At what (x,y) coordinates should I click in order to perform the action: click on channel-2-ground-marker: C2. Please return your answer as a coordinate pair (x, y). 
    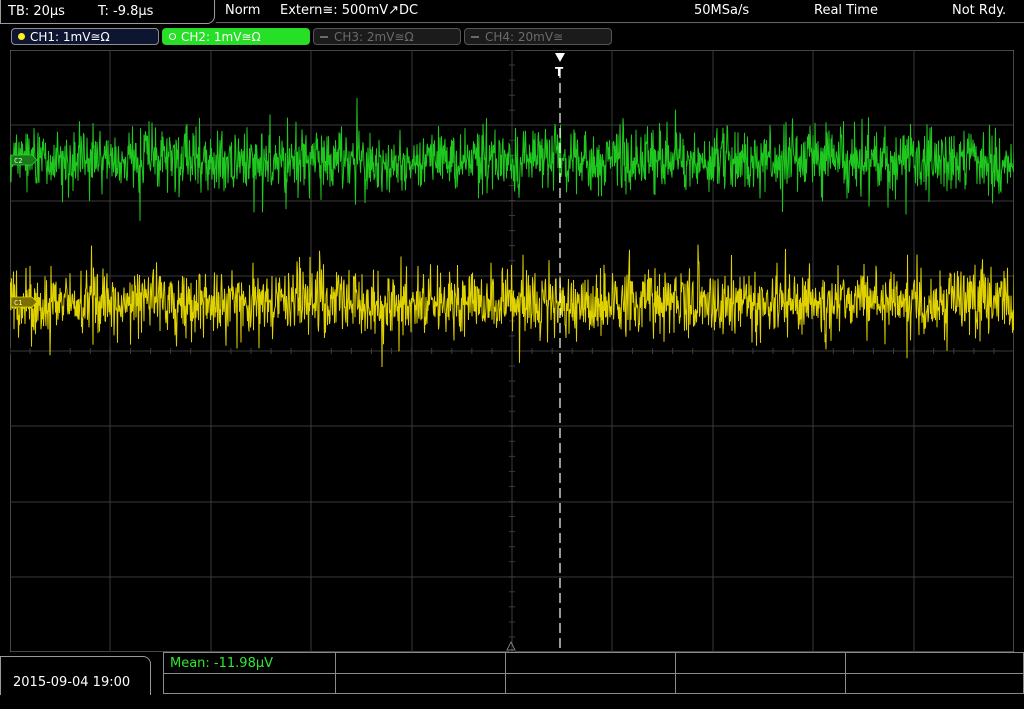
    Looking at the image, I should click on (24, 160).